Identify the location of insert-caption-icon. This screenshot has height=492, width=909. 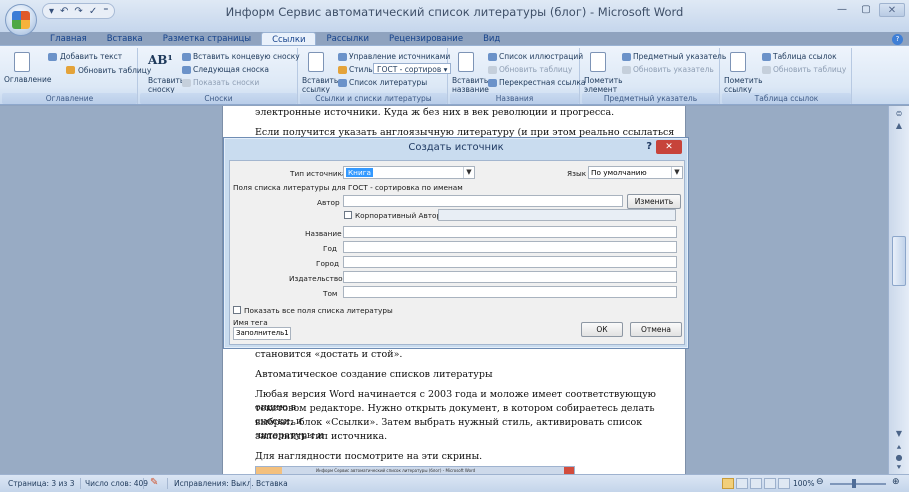
(466, 62).